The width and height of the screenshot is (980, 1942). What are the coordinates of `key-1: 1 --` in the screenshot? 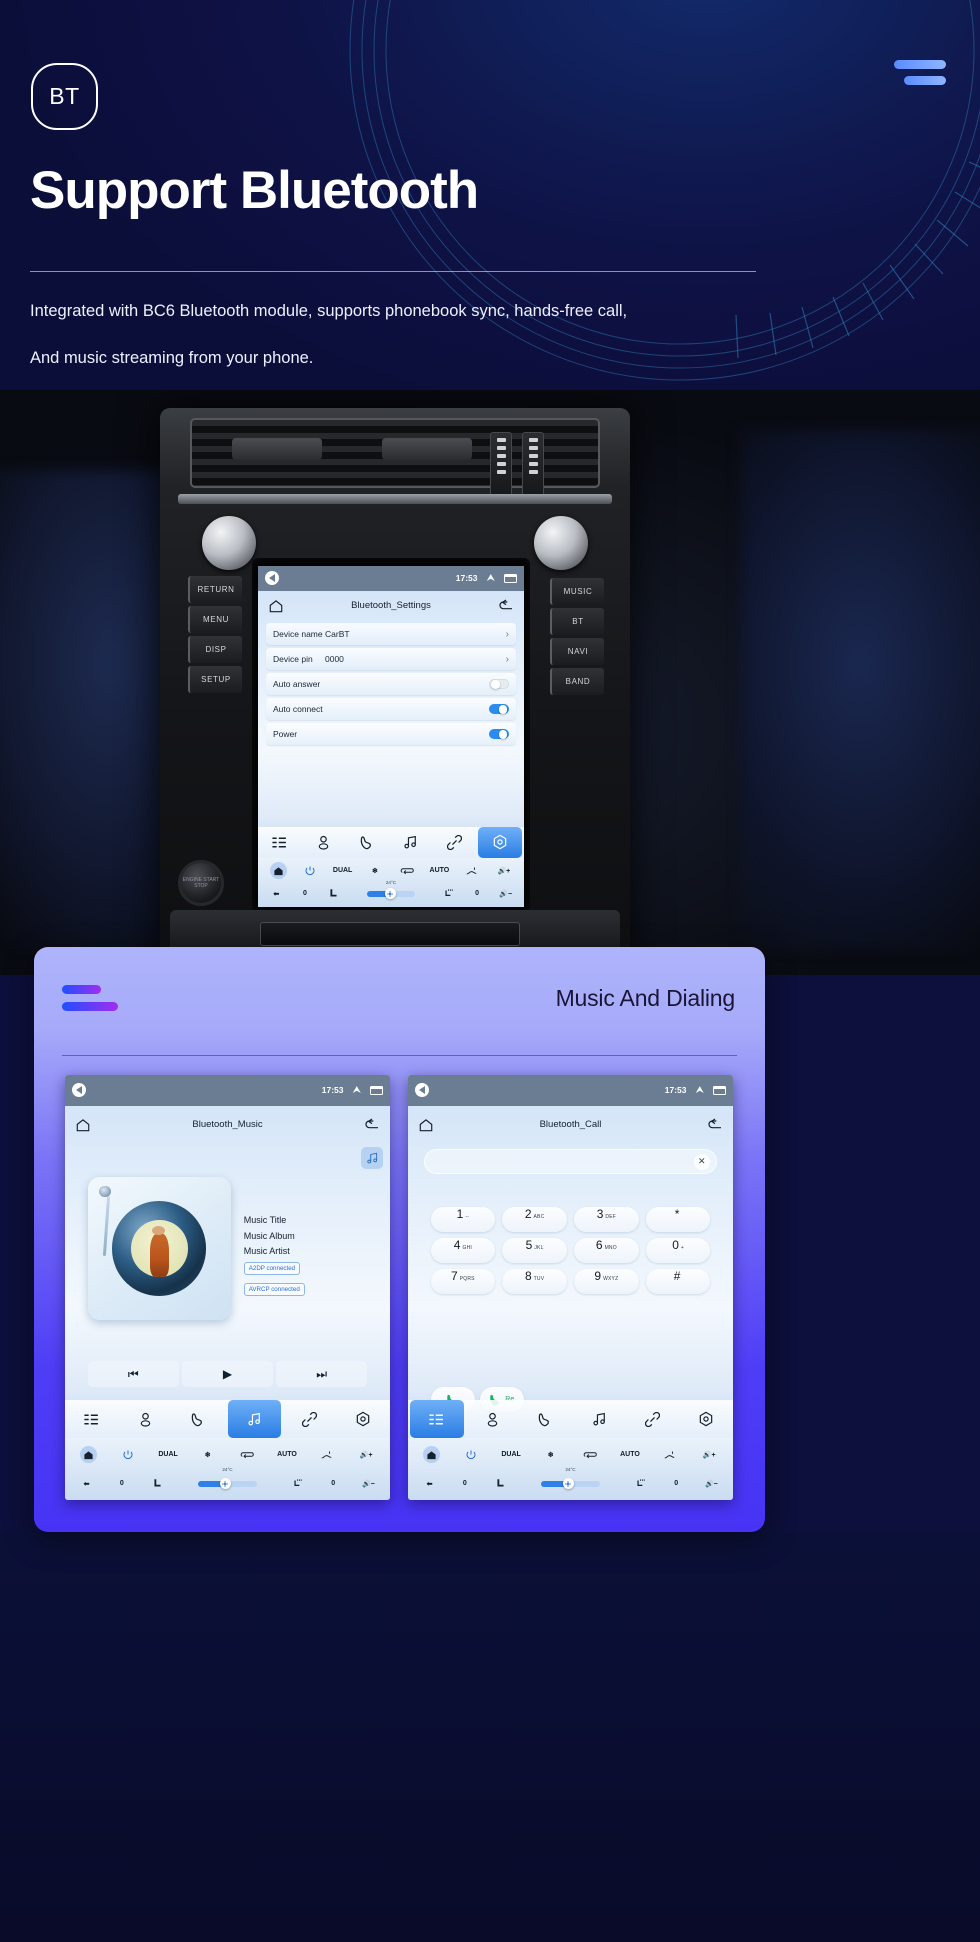 It's located at (463, 1219).